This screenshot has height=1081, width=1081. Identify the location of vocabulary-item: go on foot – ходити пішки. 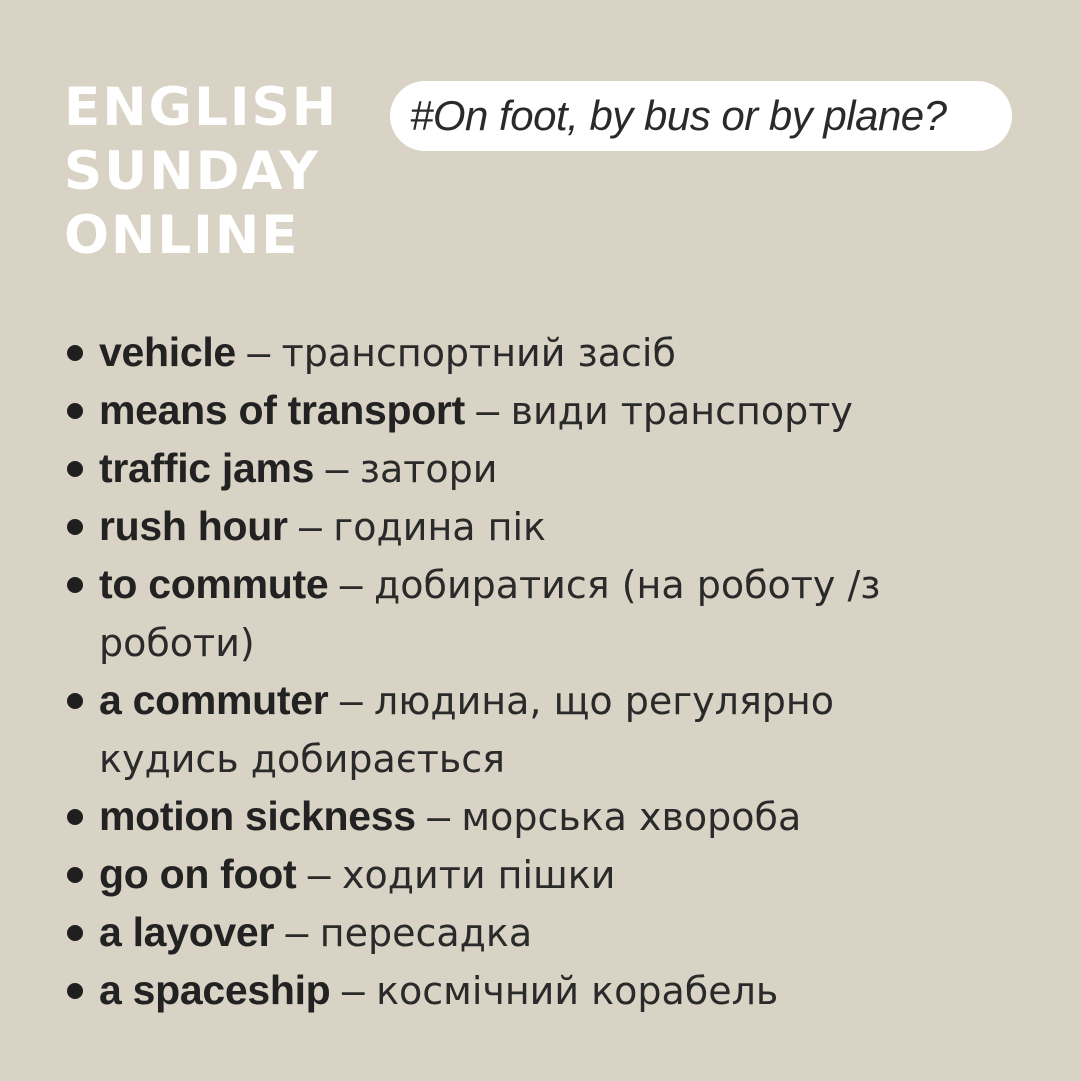
(544, 875).